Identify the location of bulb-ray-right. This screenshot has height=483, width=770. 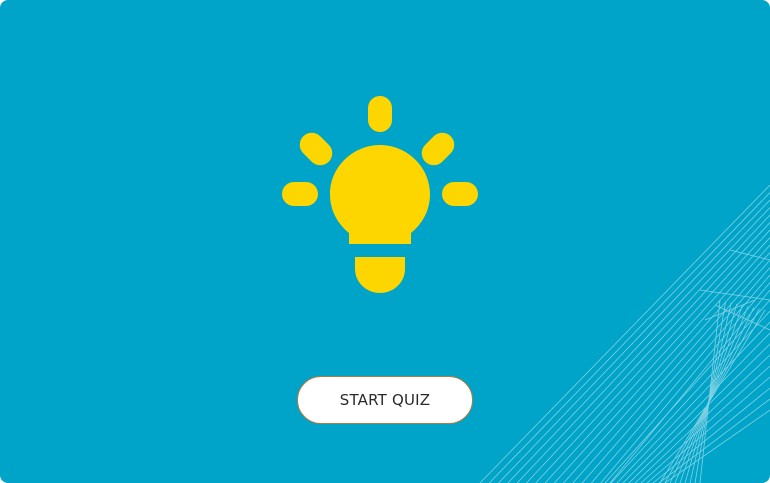
(460, 194).